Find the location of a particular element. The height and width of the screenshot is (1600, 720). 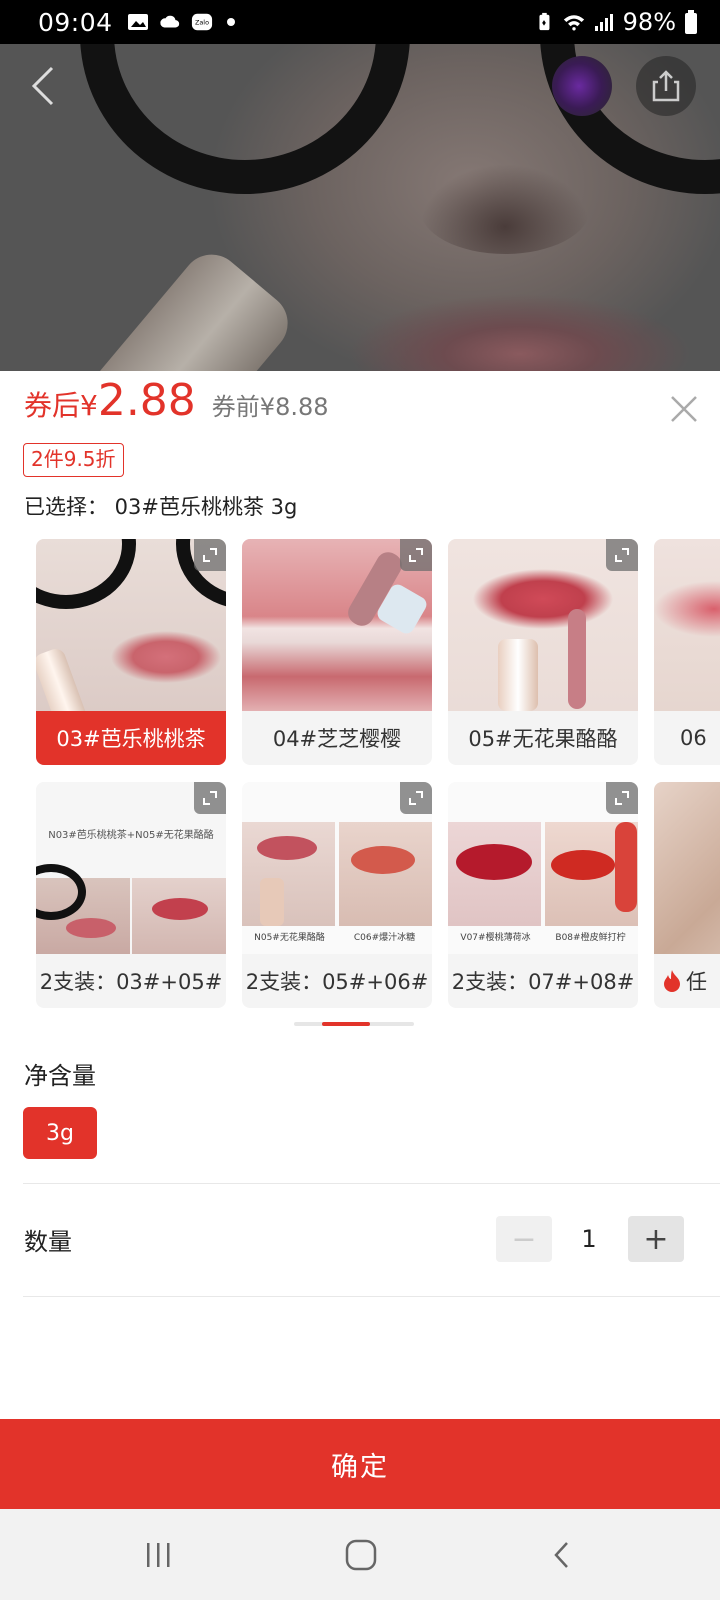

variant-image-caption-left: N05#无花果酪酪 is located at coordinates (289, 938).